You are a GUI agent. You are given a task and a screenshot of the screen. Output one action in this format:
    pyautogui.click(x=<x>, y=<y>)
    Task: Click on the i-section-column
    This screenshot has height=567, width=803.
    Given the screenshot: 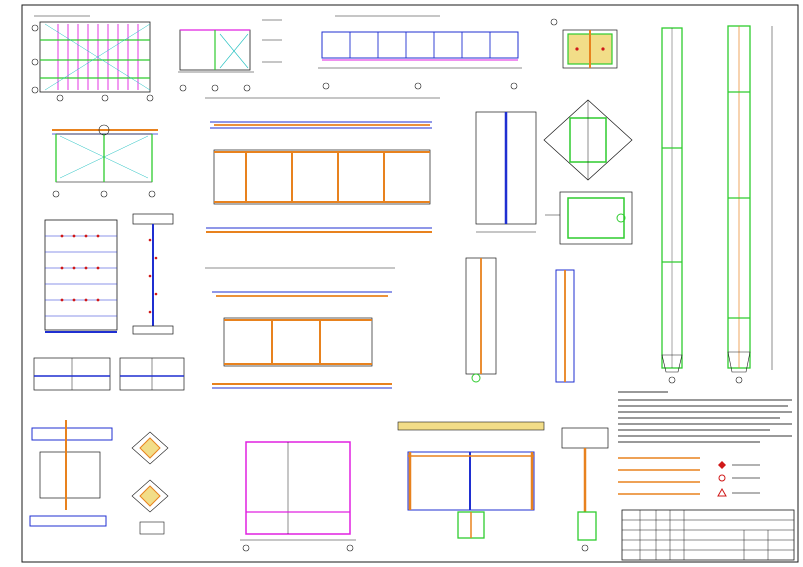 What is the action you would take?
    pyautogui.click(x=153, y=274)
    